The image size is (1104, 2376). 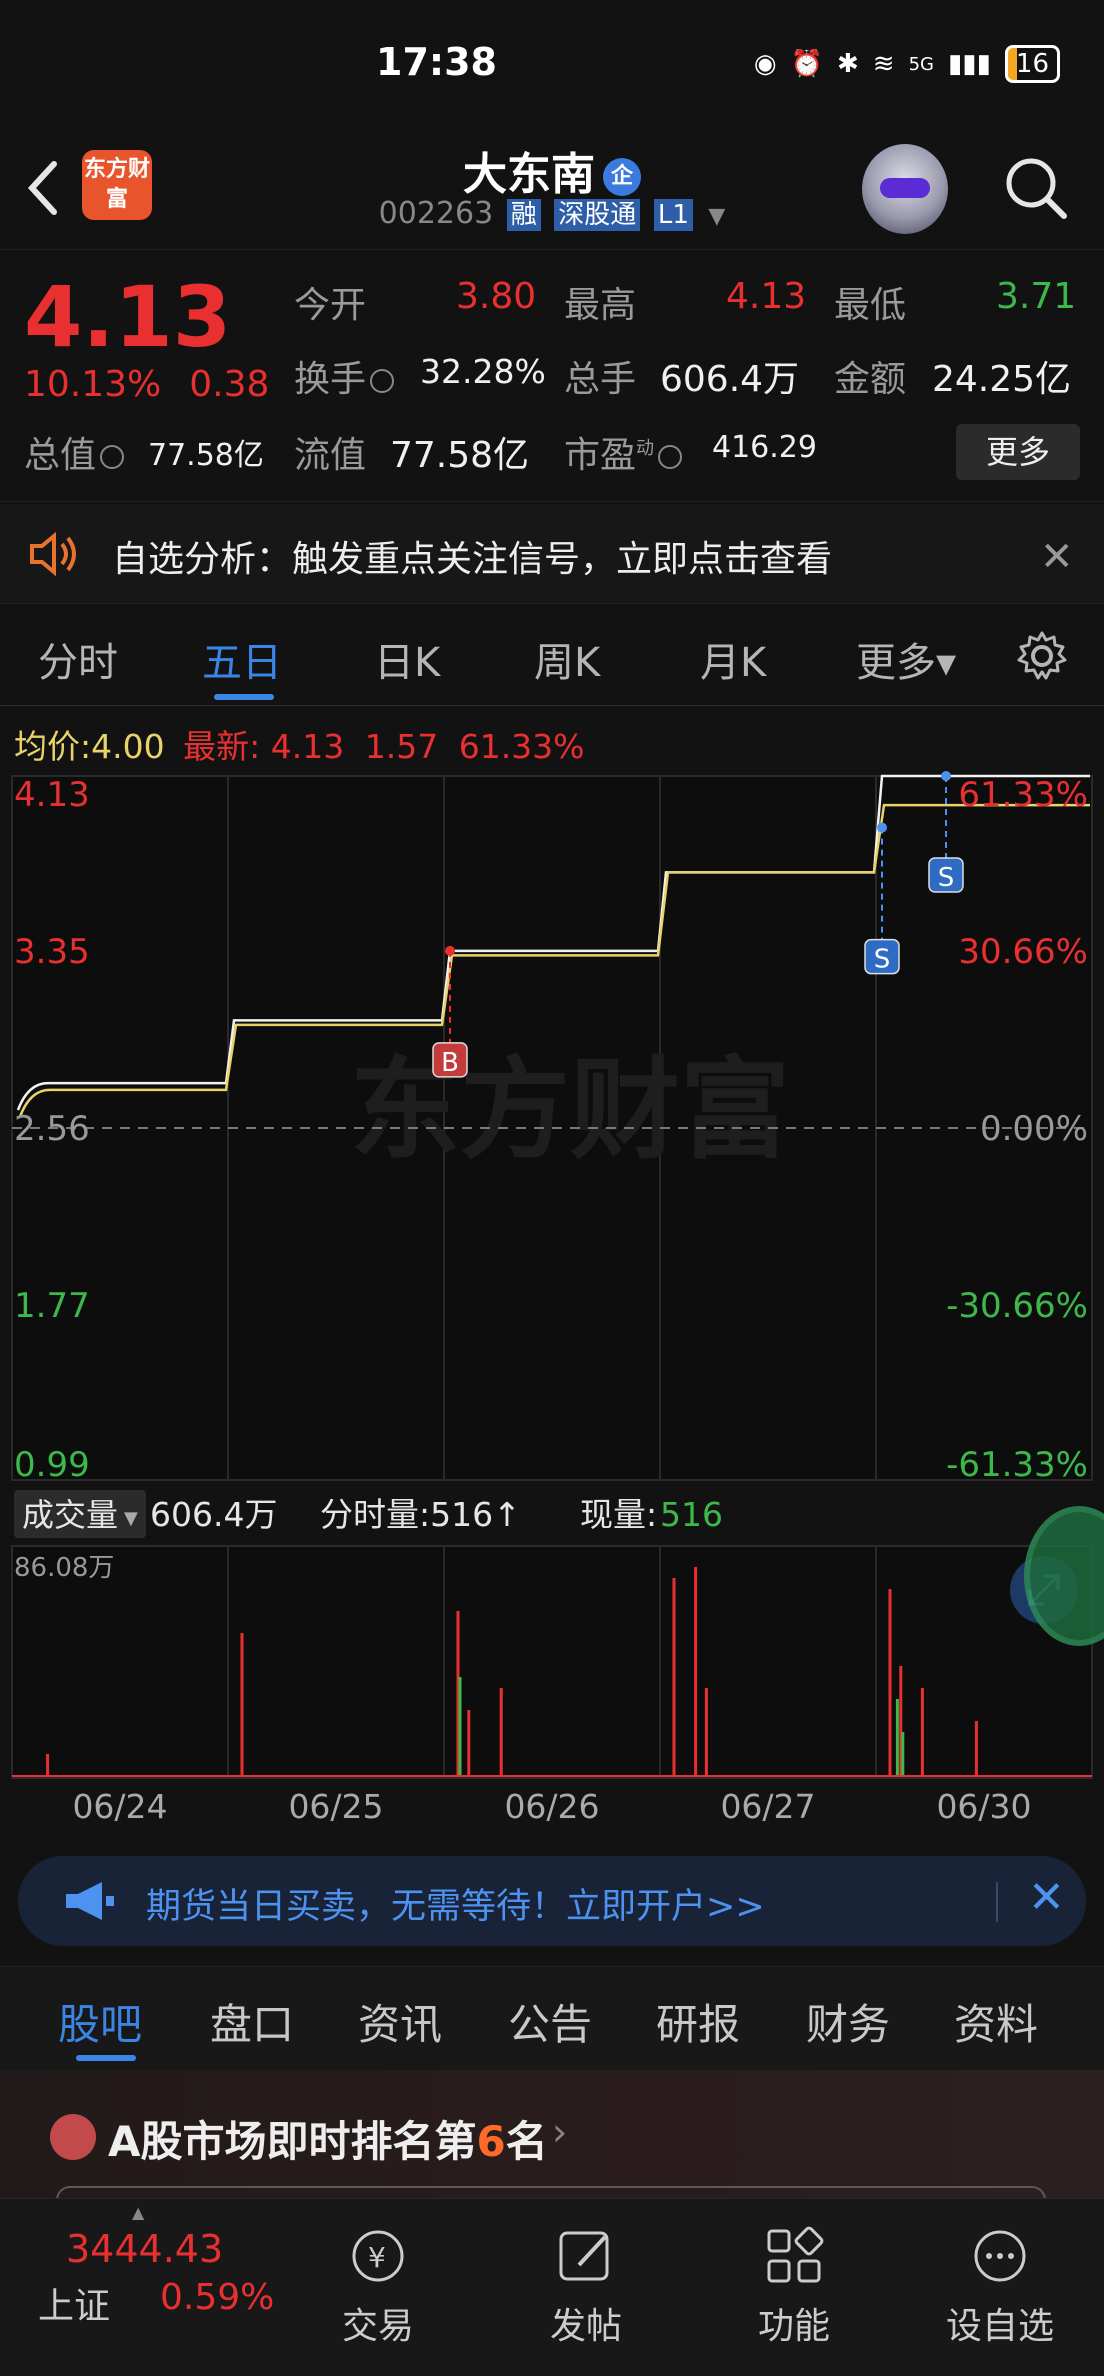 I want to click on tab-research: 研报, so click(x=698, y=2021).